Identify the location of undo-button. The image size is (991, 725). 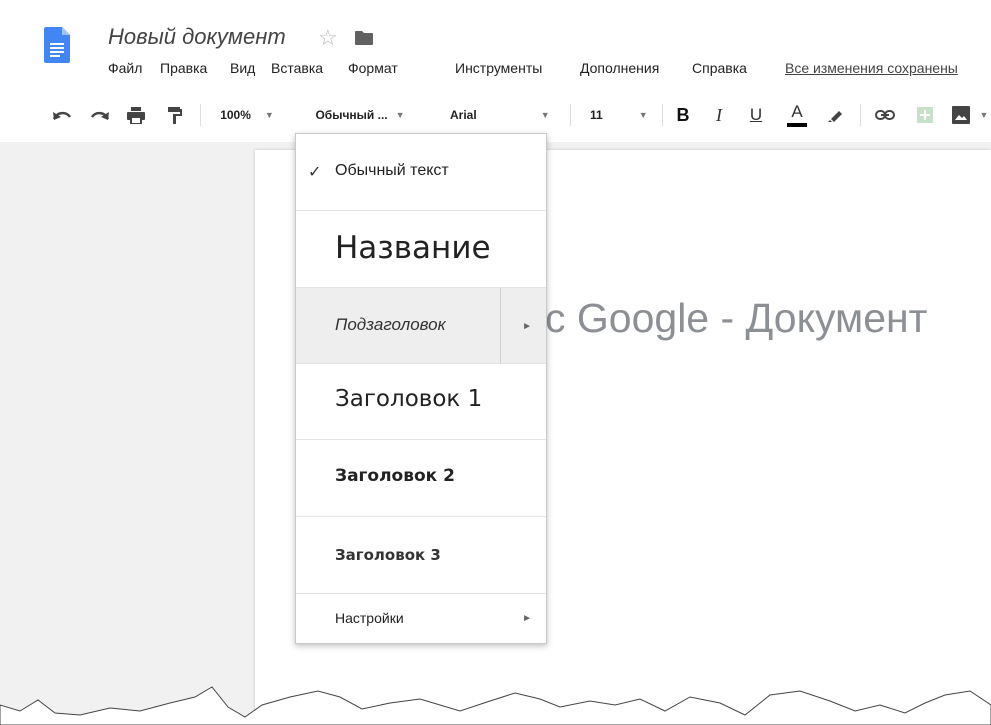
(62, 115).